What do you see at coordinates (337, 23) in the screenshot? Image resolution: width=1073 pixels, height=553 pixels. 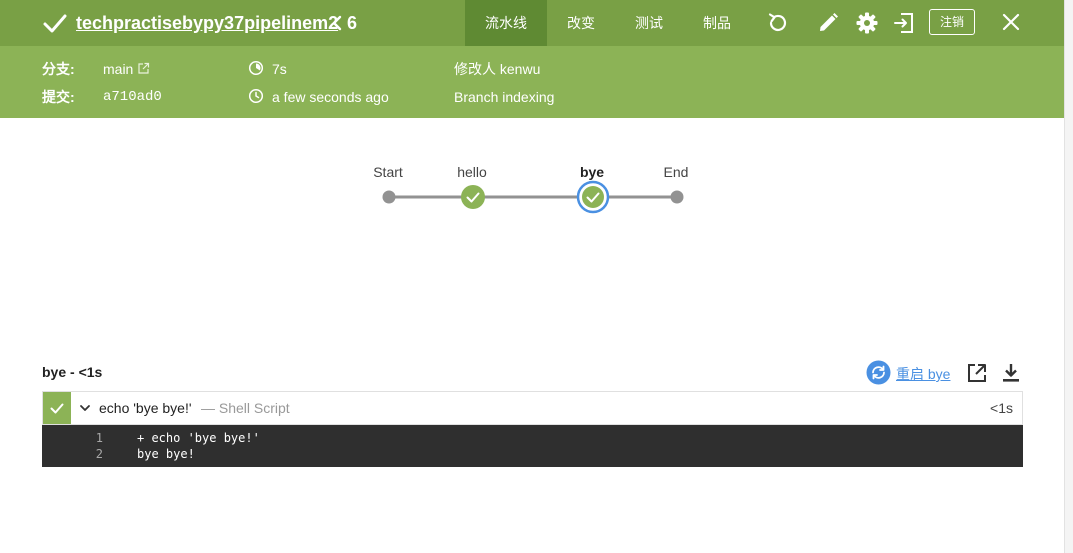 I see `chevron-left-icon` at bounding box center [337, 23].